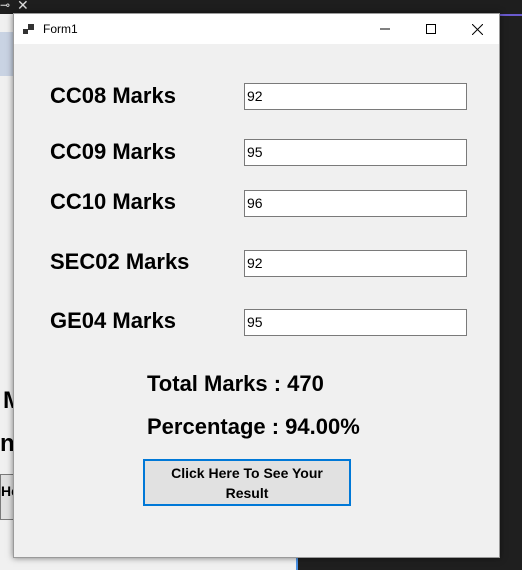 This screenshot has width=522, height=570. What do you see at coordinates (120, 261) in the screenshot?
I see `sec02-label: SEC02 Marks` at bounding box center [120, 261].